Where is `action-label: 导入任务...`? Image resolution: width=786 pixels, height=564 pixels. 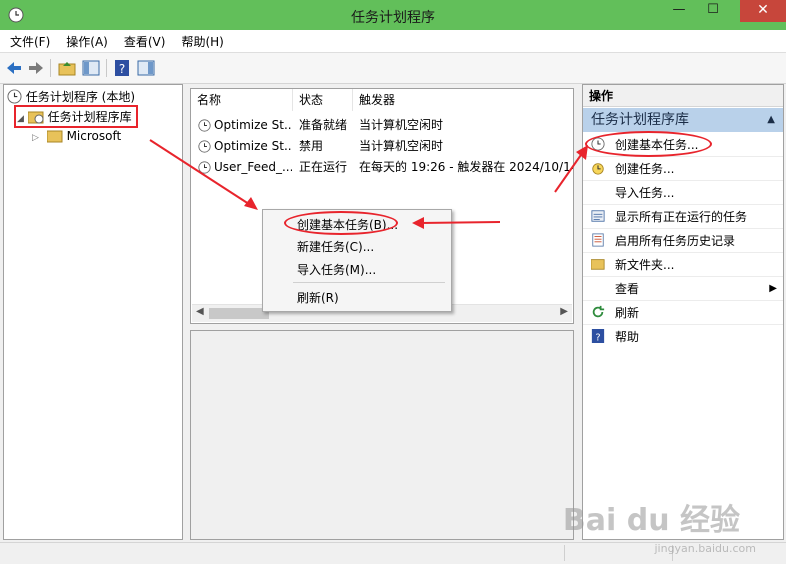 action-label: 导入任务... is located at coordinates (645, 193).